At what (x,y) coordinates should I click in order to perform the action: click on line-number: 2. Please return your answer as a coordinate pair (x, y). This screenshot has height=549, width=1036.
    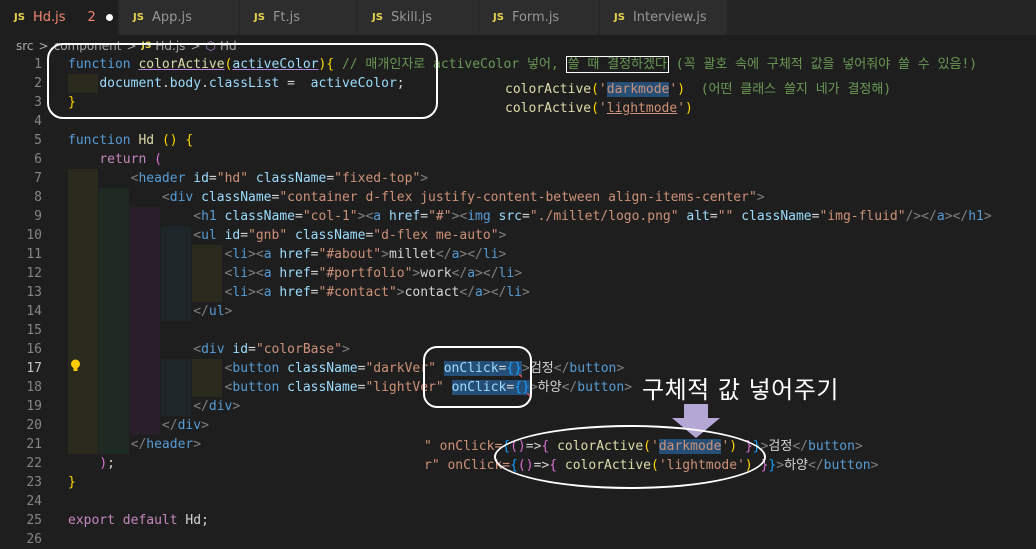
    Looking at the image, I should click on (38, 83).